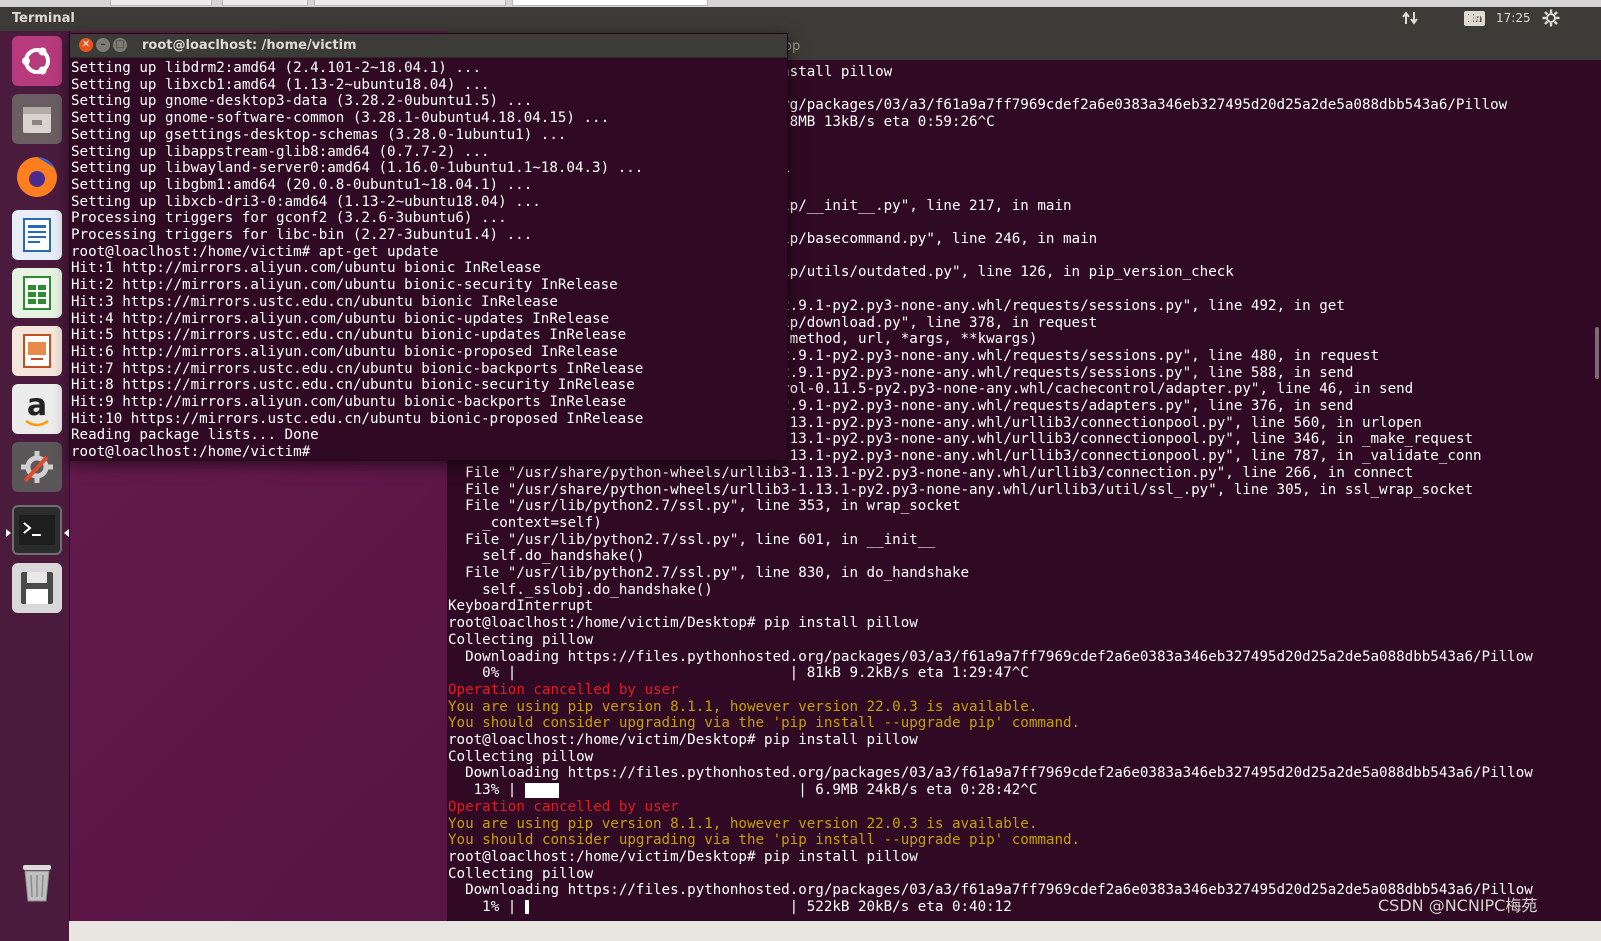  Describe the element at coordinates (1473, 19) in the screenshot. I see `volume-icon` at that location.